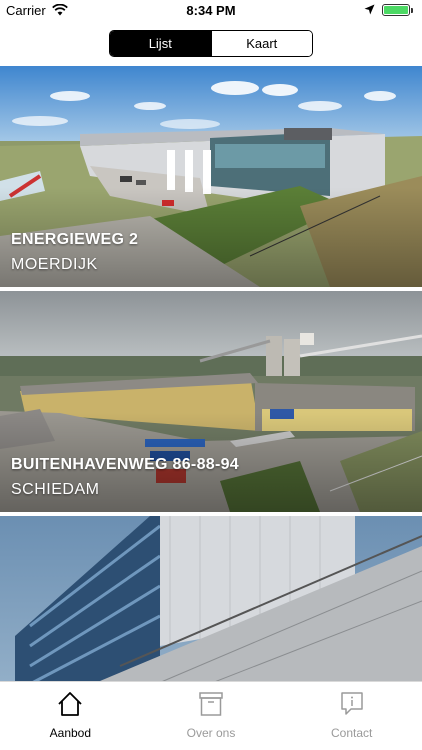 This screenshot has width=422, height=750. Describe the element at coordinates (160, 43) in the screenshot. I see `segment-lijst: Lijst` at that location.